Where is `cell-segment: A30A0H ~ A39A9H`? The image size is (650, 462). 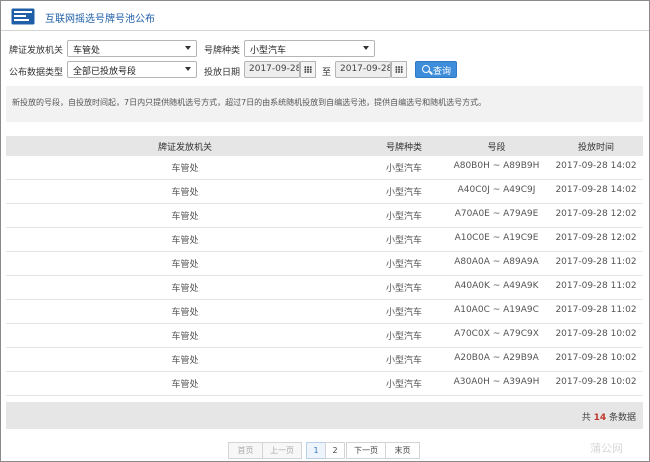
cell-segment: A30A0H ~ A39A9H is located at coordinates (496, 382).